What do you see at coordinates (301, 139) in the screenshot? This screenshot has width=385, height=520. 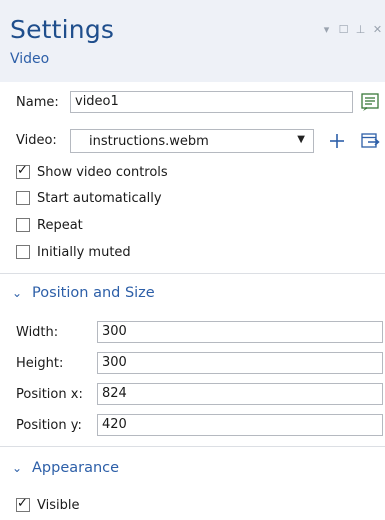 I see `chevron-down-icon: ▼` at bounding box center [301, 139].